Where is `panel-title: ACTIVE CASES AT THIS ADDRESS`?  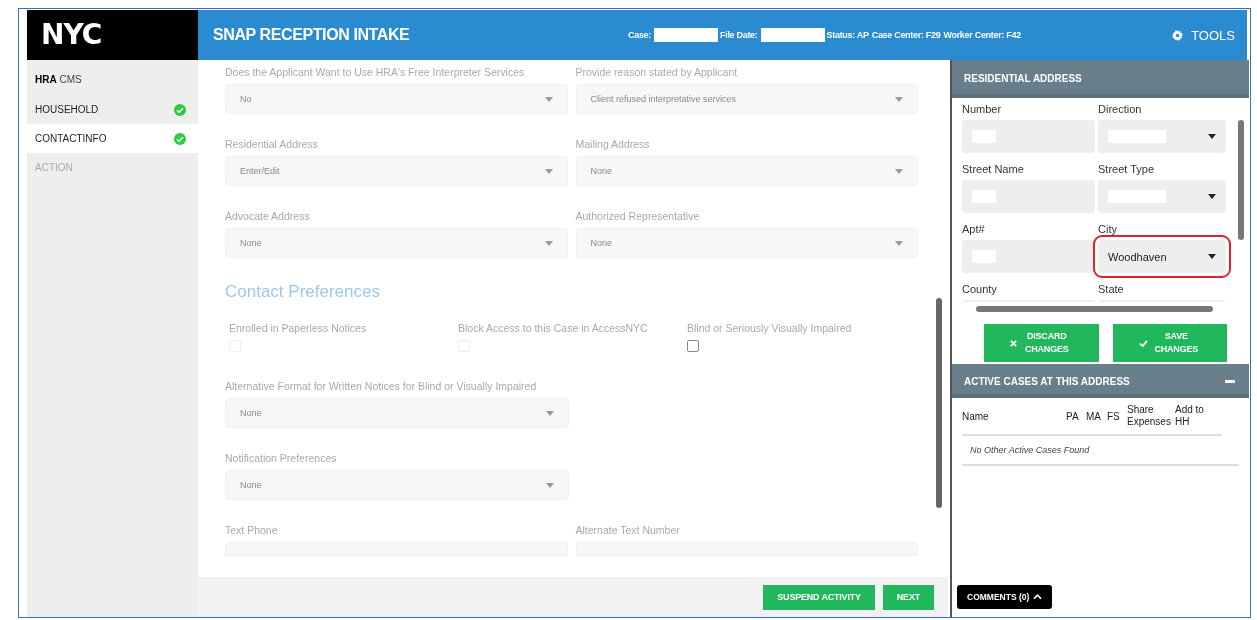 panel-title: ACTIVE CASES AT THIS ADDRESS is located at coordinates (1047, 381).